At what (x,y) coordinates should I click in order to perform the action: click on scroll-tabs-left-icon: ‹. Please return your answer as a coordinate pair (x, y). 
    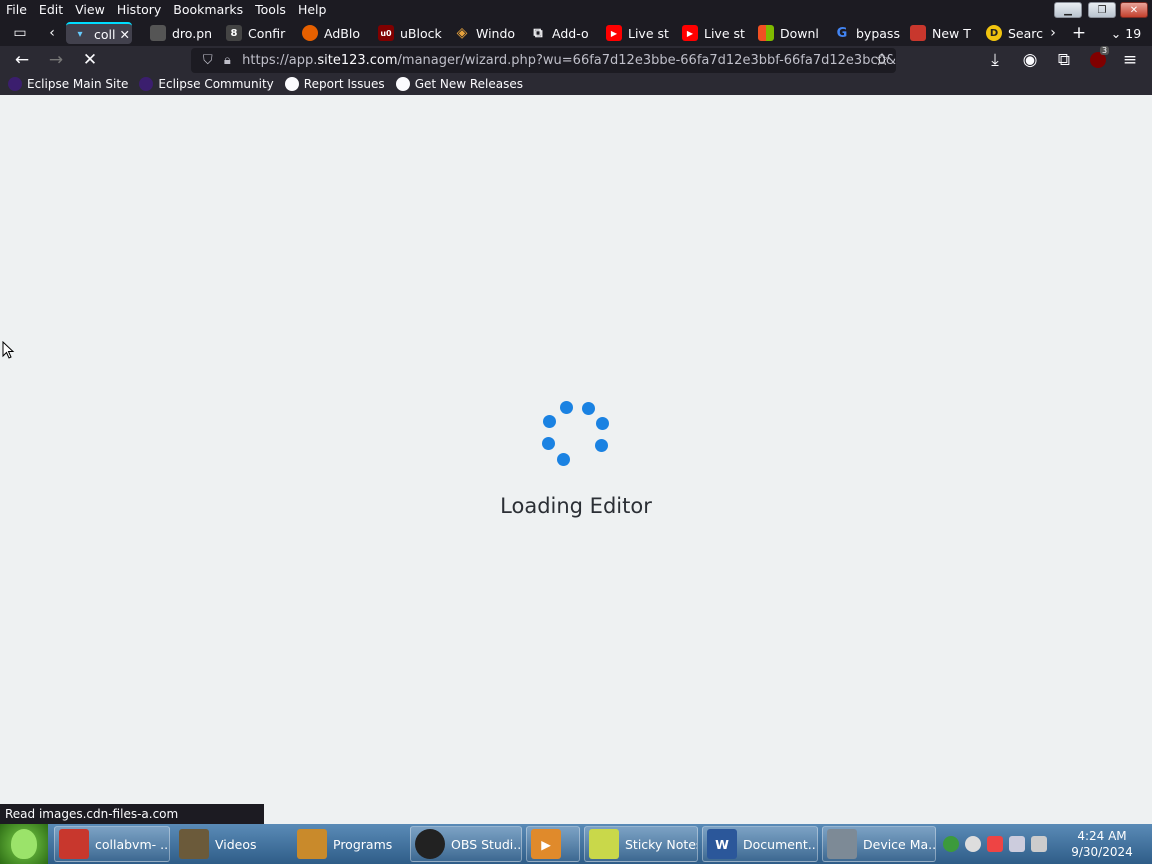
    Looking at the image, I should click on (52, 33).